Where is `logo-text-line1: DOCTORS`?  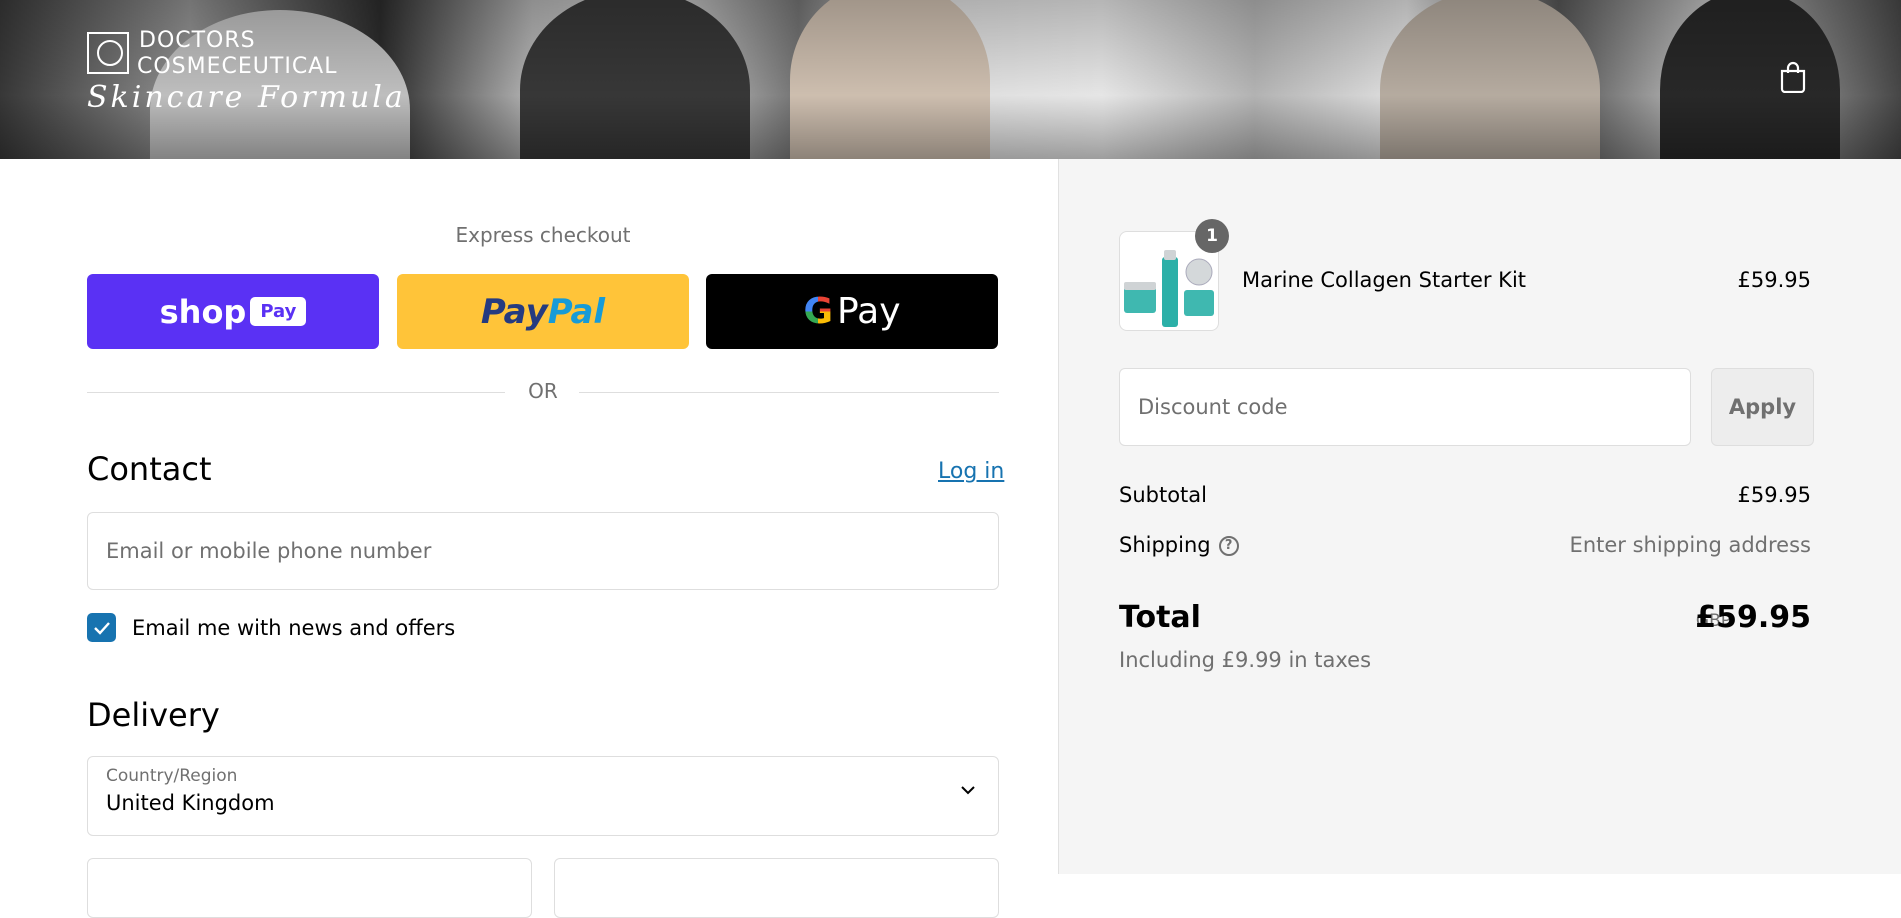
logo-text-line1: DOCTORS is located at coordinates (197, 40).